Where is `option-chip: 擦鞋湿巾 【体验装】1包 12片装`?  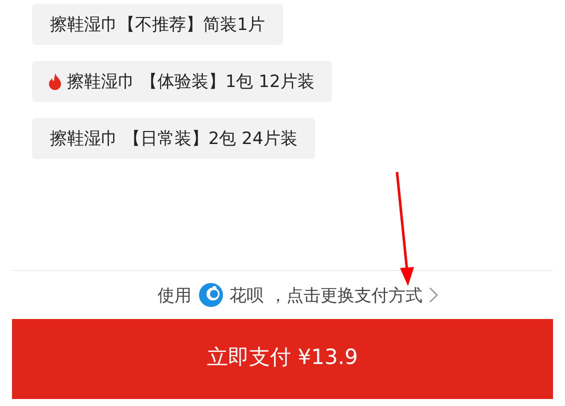 option-chip: 擦鞋湿巾 【体验装】1包 12片装 is located at coordinates (182, 81).